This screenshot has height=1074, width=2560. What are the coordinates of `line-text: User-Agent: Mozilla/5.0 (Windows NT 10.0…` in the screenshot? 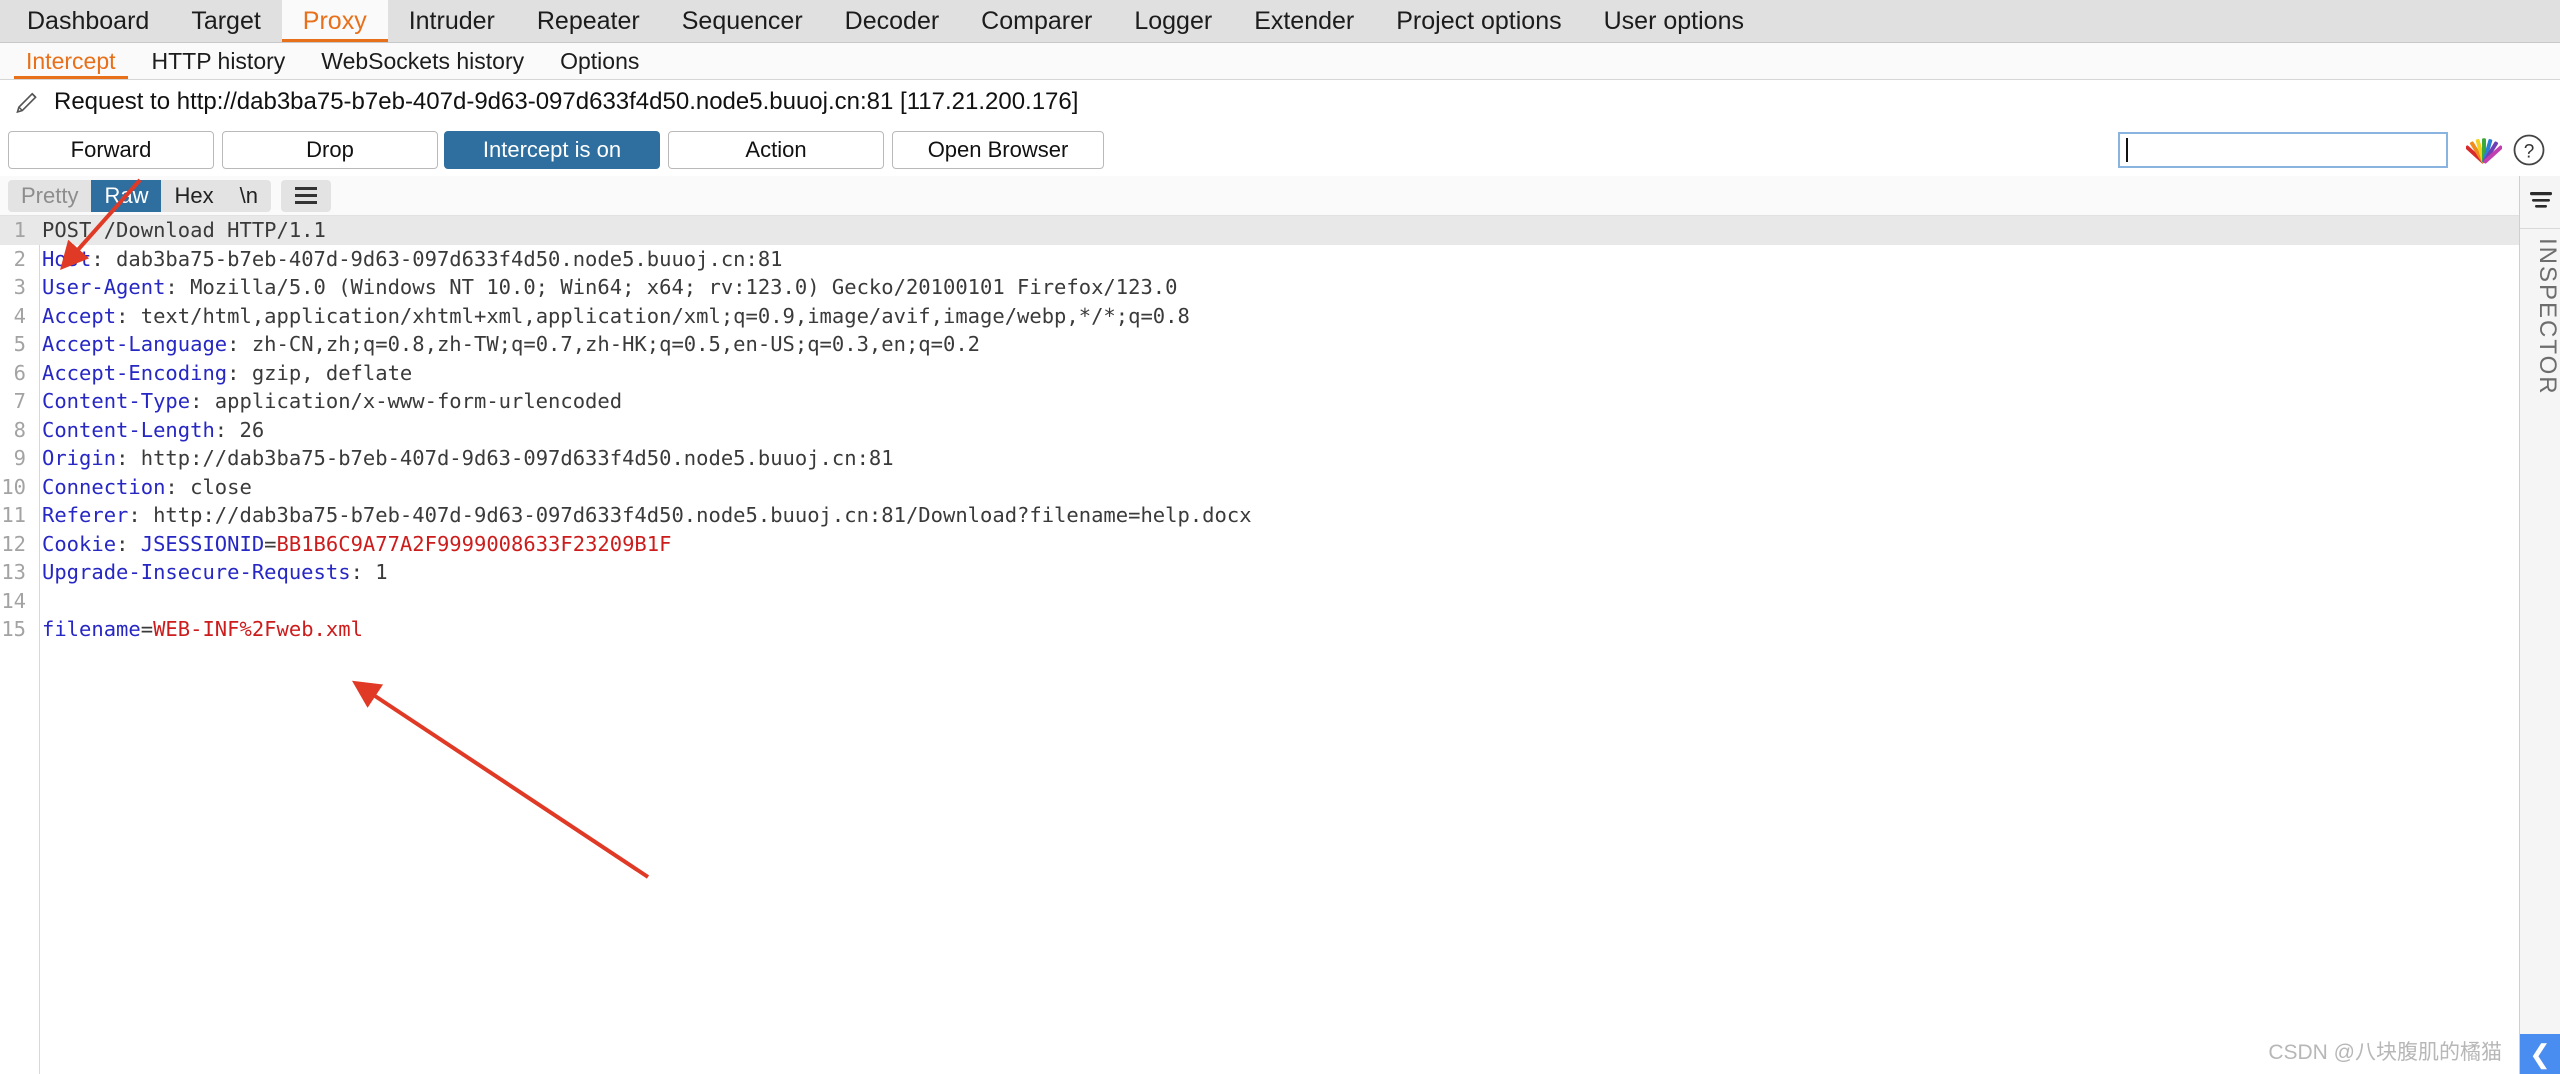 It's located at (604, 287).